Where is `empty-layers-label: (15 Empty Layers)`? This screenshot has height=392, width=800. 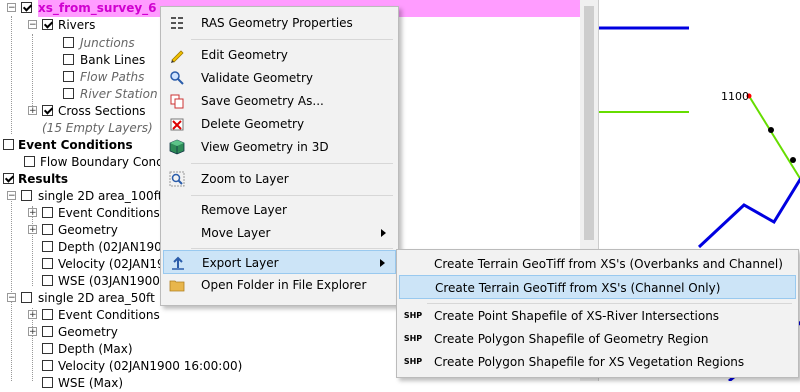
empty-layers-label: (15 Empty Layers) is located at coordinates (97, 128).